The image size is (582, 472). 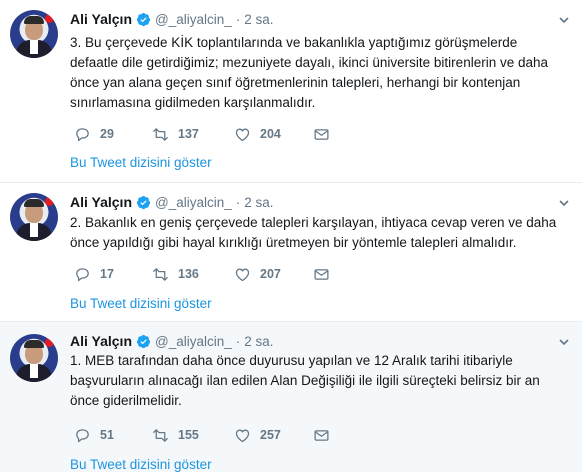 I want to click on reply-button: 51, so click(x=94, y=435).